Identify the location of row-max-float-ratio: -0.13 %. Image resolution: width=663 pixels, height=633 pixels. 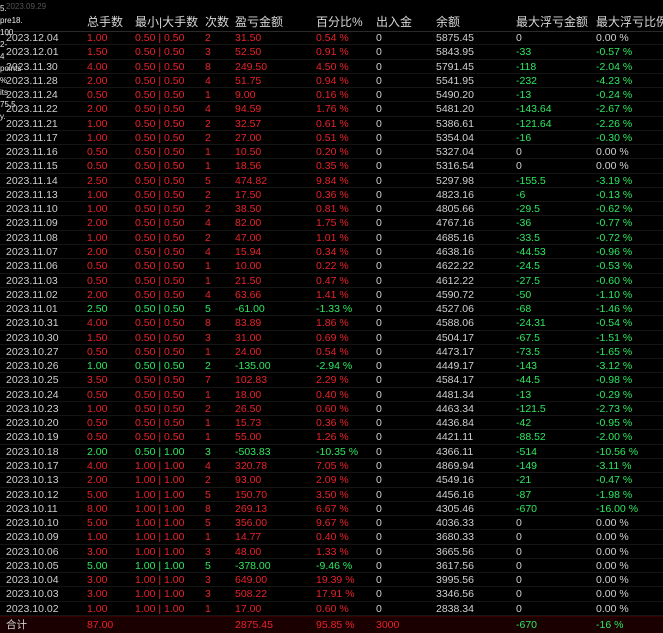
(614, 194).